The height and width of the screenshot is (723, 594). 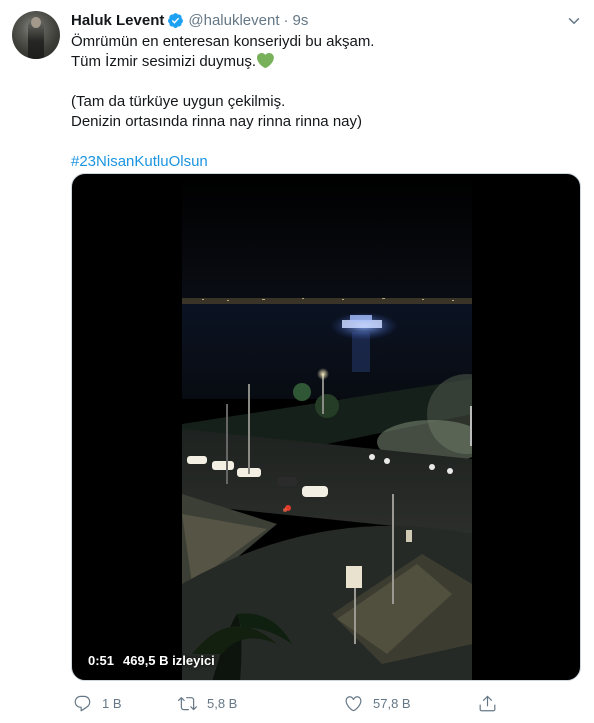 What do you see at coordinates (326, 162) in the screenshot?
I see `tweet-hashtag-line: #23NisanKutluOlsun` at bounding box center [326, 162].